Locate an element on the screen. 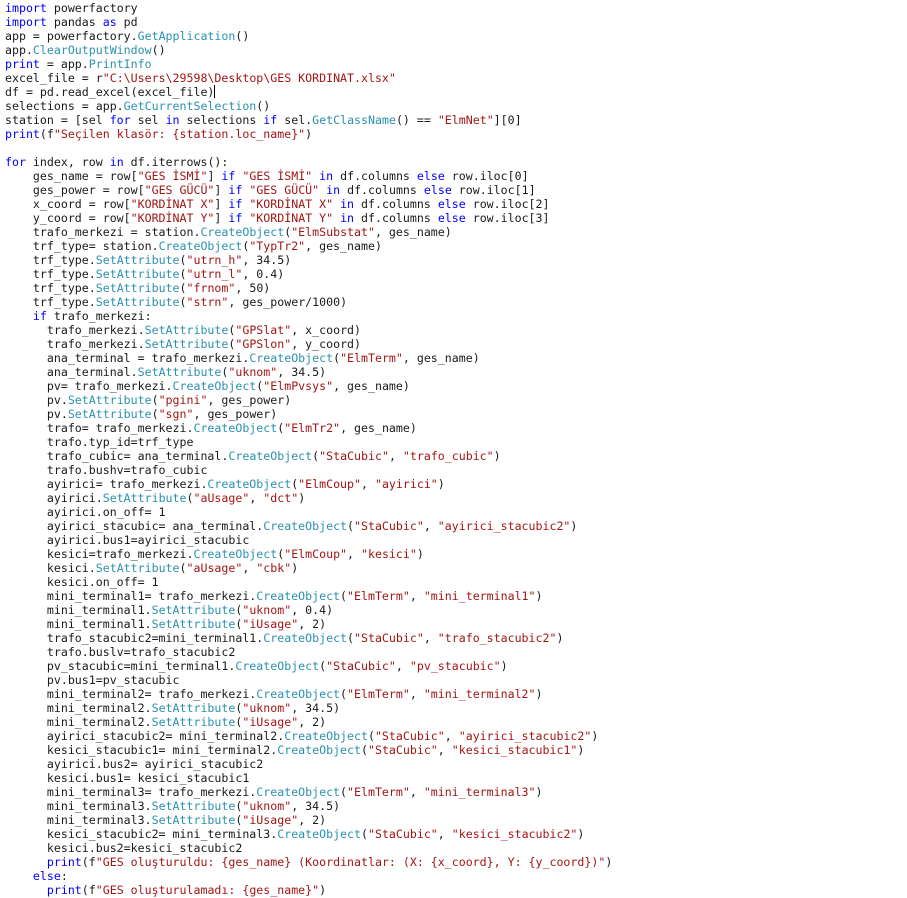 The width and height of the screenshot is (907, 898). code-text: ayirici. is located at coordinates (54, 498).